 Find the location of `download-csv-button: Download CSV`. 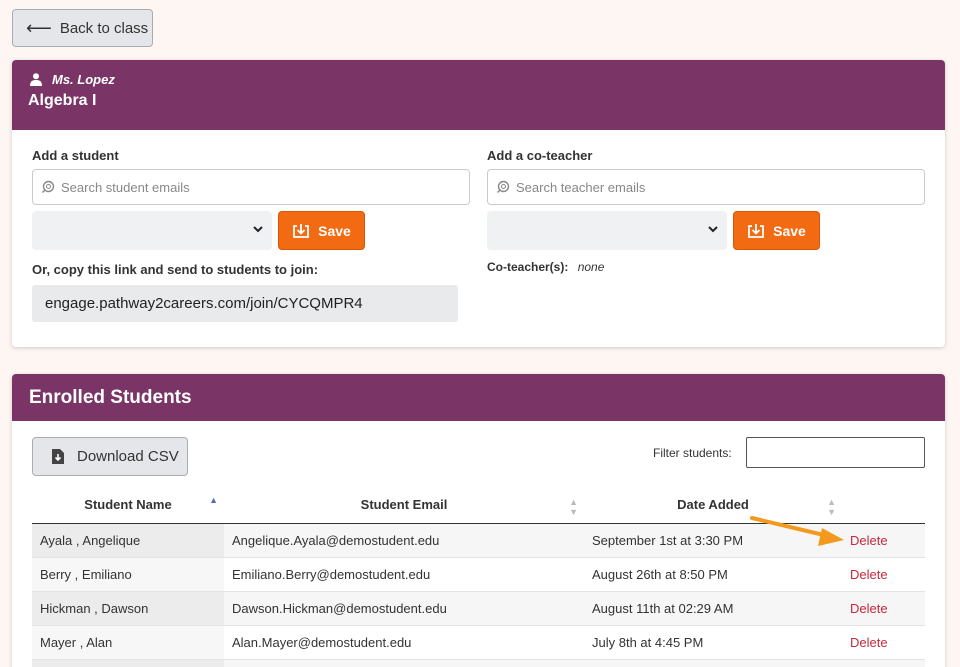

download-csv-button: Download CSV is located at coordinates (110, 456).